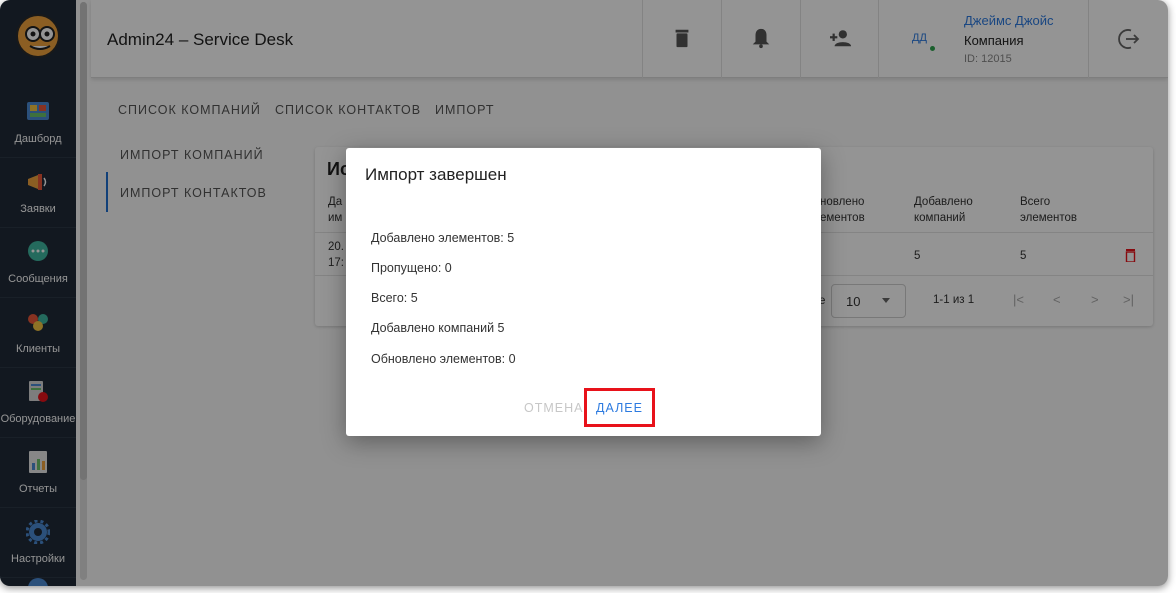 The image size is (1176, 593). Describe the element at coordinates (436, 174) in the screenshot. I see `dialog-title: Импорт завершен` at that location.